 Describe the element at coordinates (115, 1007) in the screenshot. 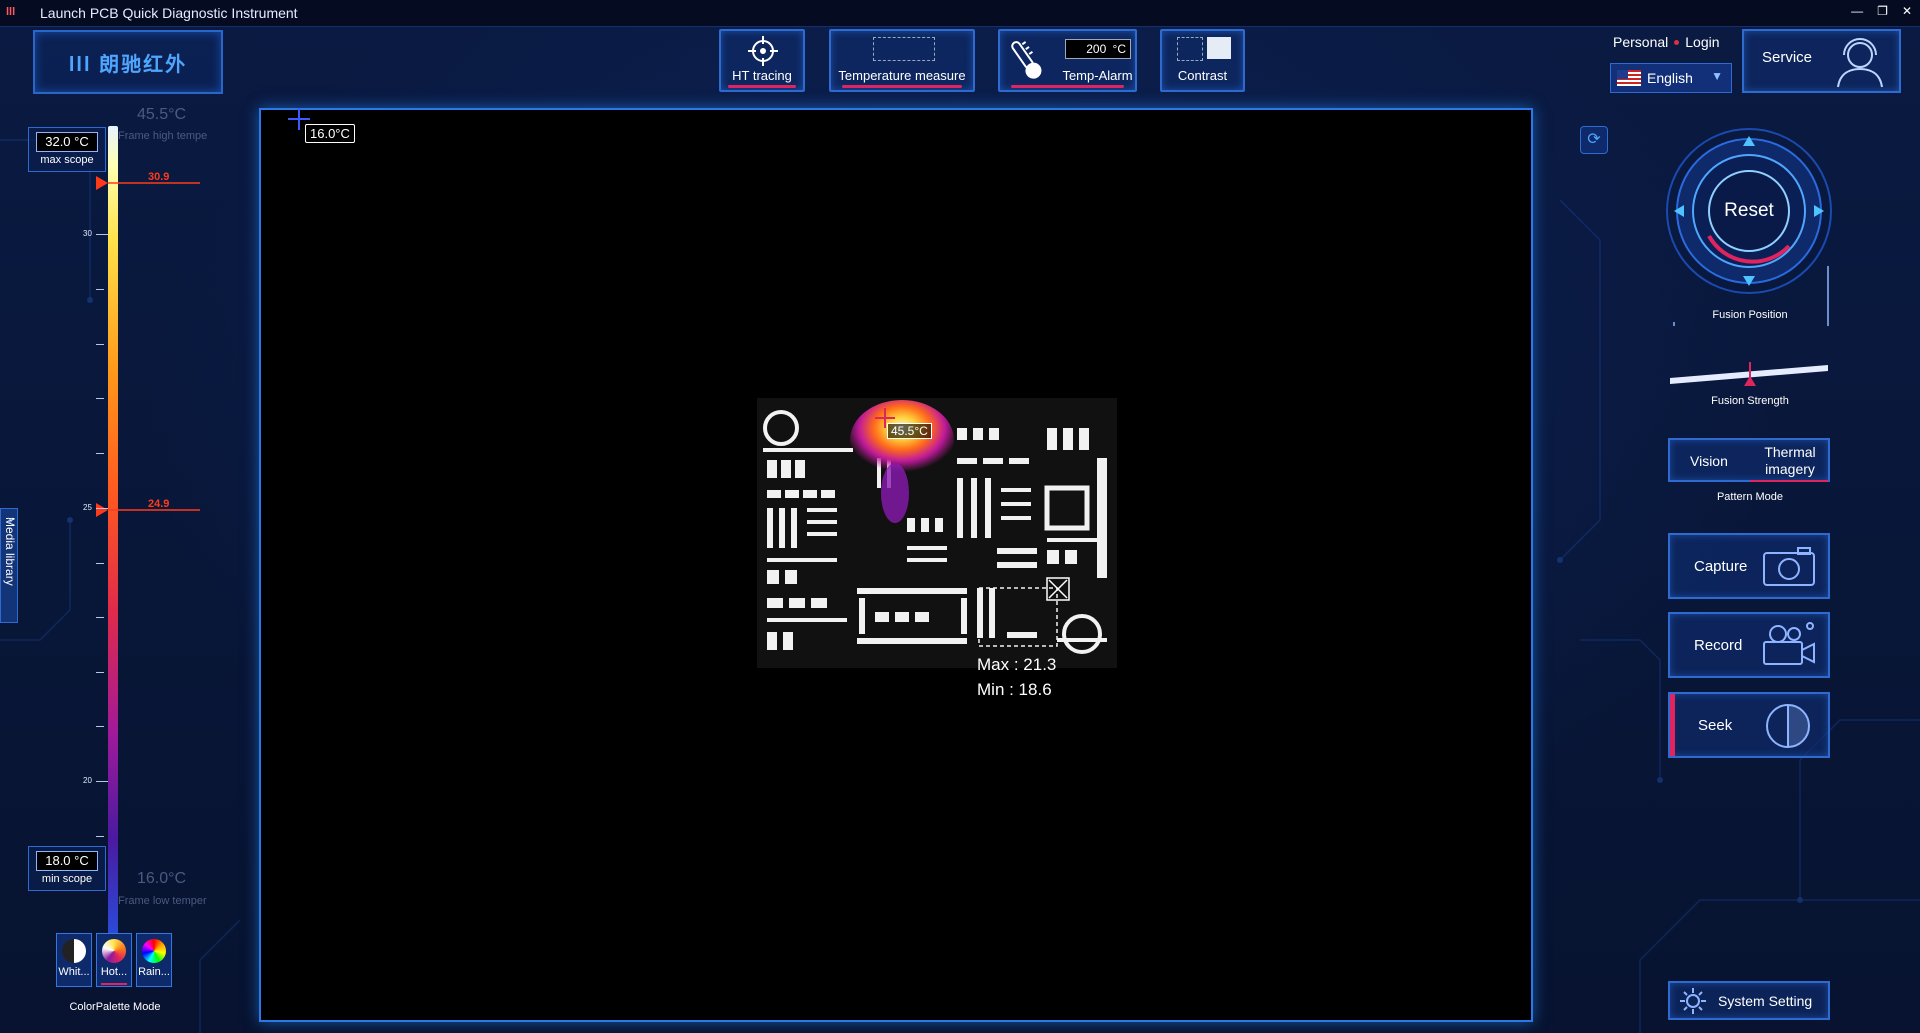

I see `palette-mode-label: ColorPalette Mode` at that location.